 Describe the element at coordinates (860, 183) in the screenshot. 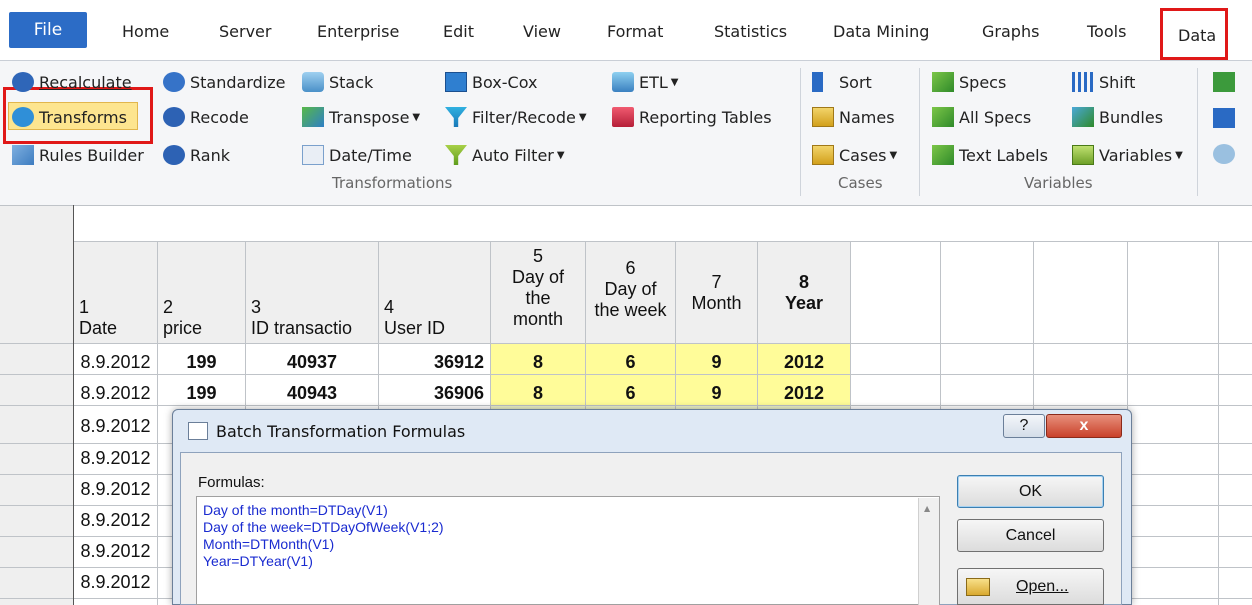

I see `cases-group-label: Cases` at that location.